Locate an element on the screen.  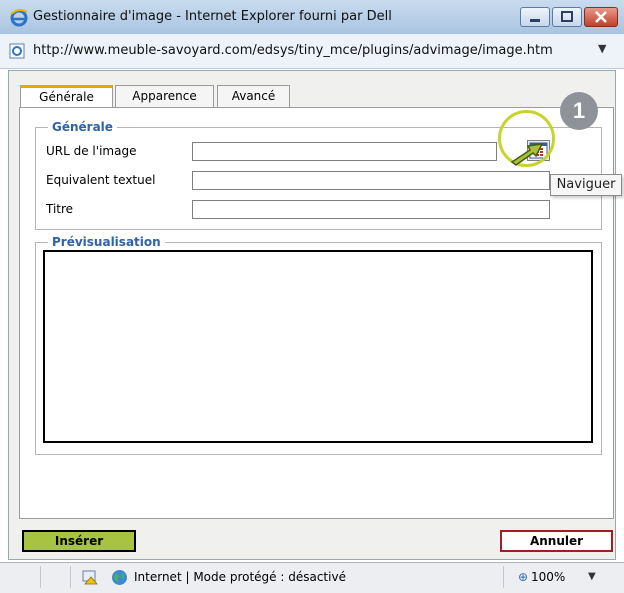
close-button is located at coordinates (601, 17).